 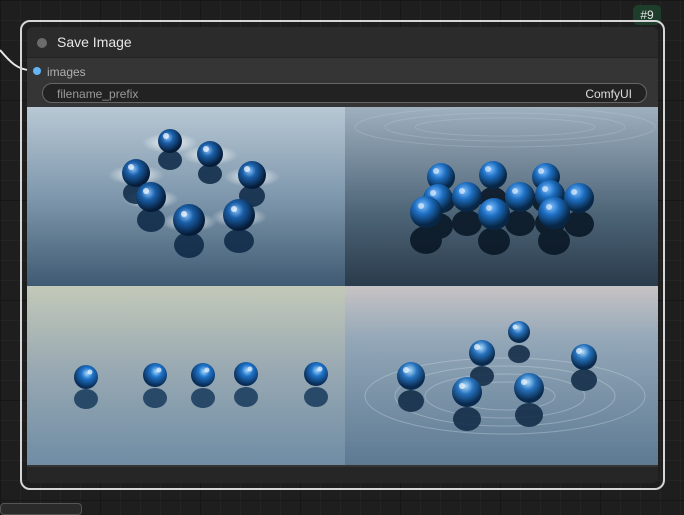 What do you see at coordinates (344, 93) in the screenshot?
I see `filename-prefix-field: filename_prefix ComfyUI` at bounding box center [344, 93].